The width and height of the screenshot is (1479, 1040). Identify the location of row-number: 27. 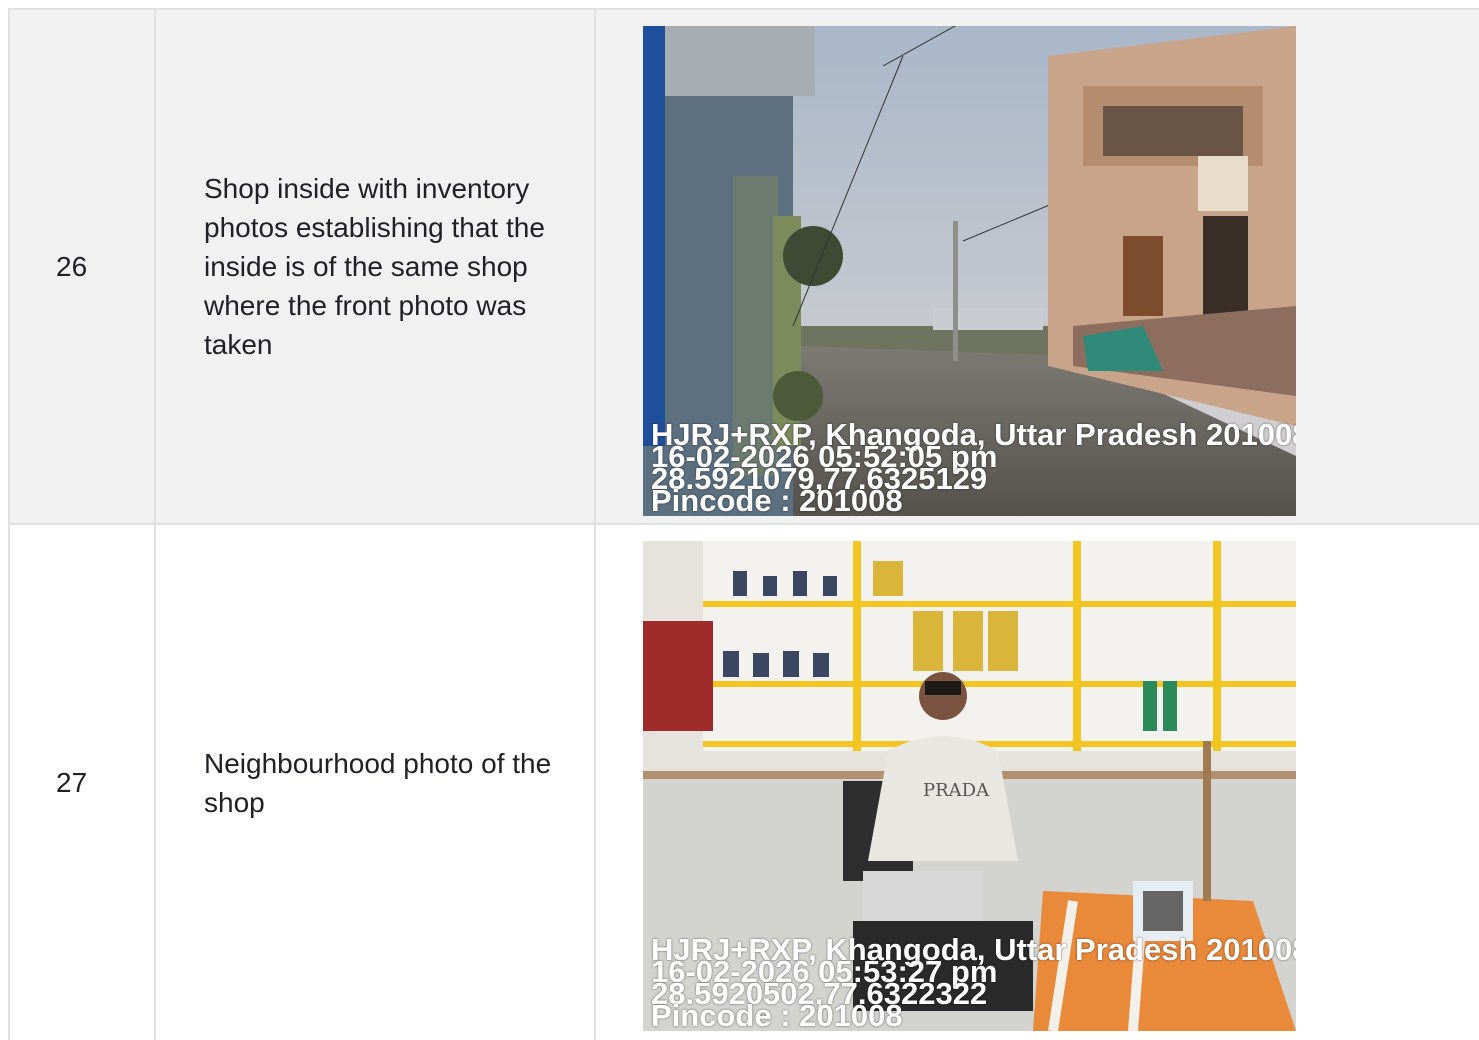
(83, 782).